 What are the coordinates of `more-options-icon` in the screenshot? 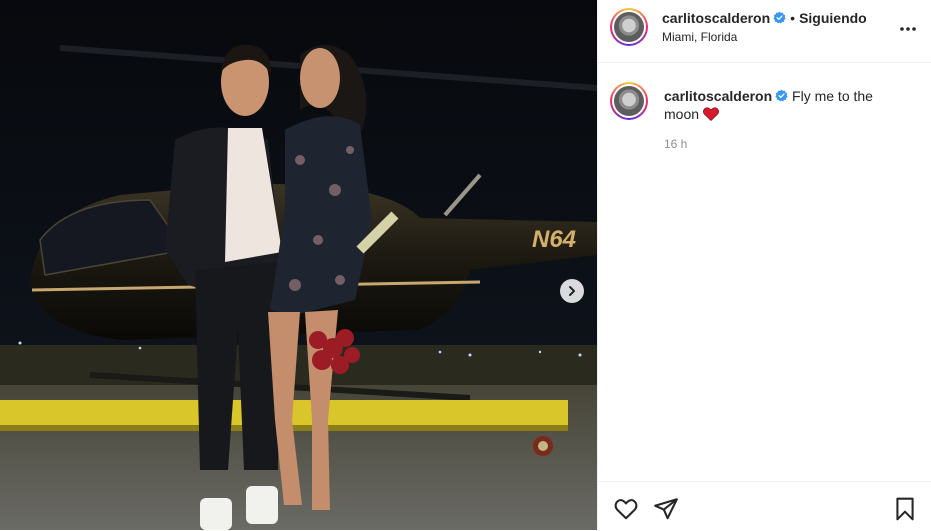 It's located at (908, 26).